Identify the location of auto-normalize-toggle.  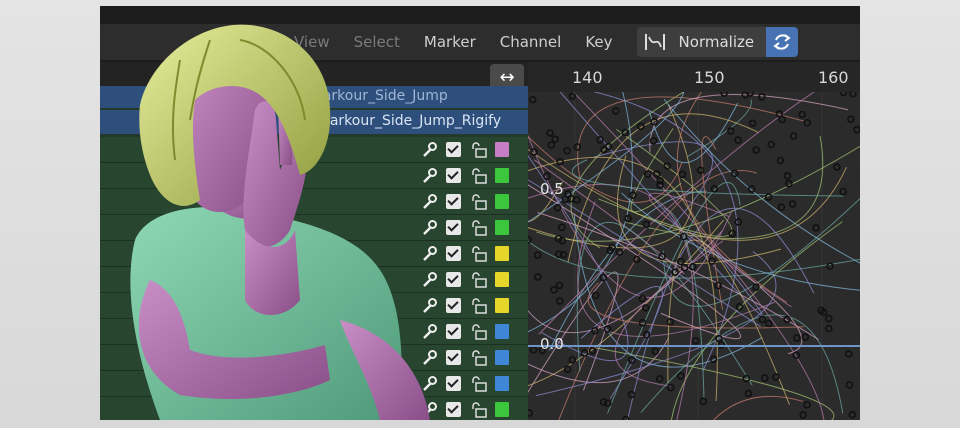
(782, 42).